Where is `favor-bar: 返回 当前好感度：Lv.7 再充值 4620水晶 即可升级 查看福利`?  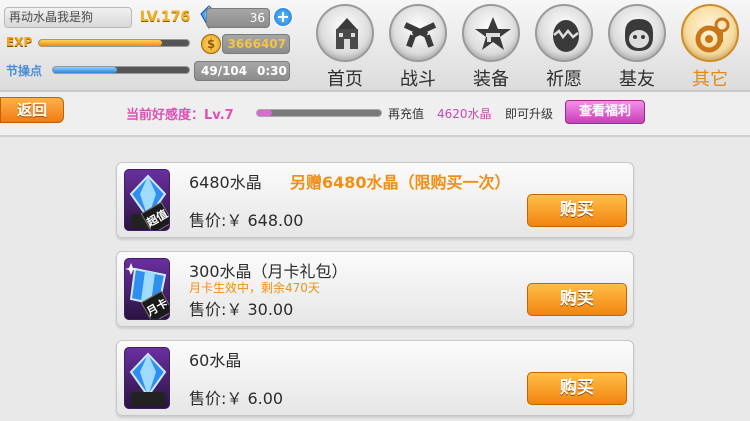 favor-bar: 返回 当前好感度：Lv.7 再充值 4620水晶 即可升级 查看福利 is located at coordinates (375, 114).